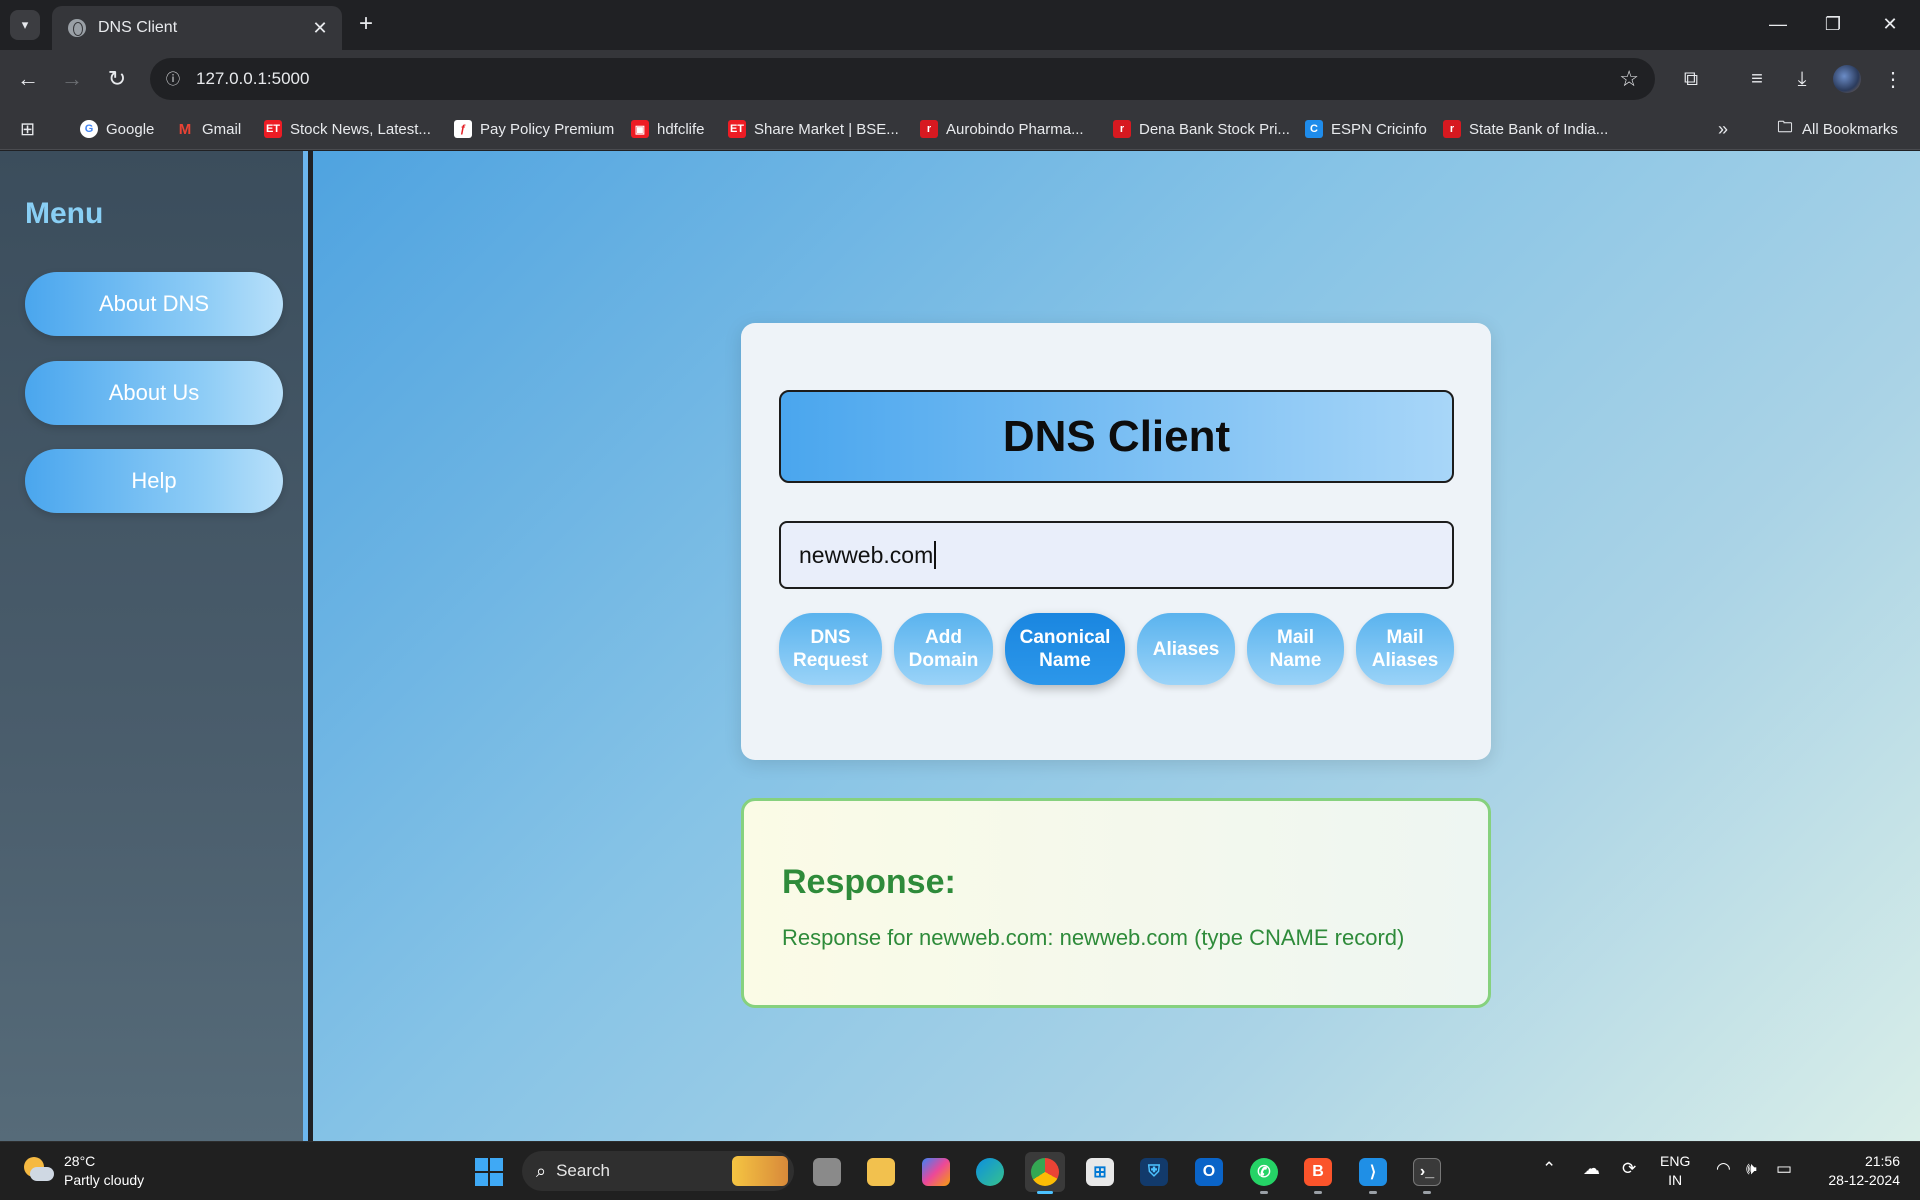  Describe the element at coordinates (1784, 1169) in the screenshot. I see `battery-icon: ▭` at that location.